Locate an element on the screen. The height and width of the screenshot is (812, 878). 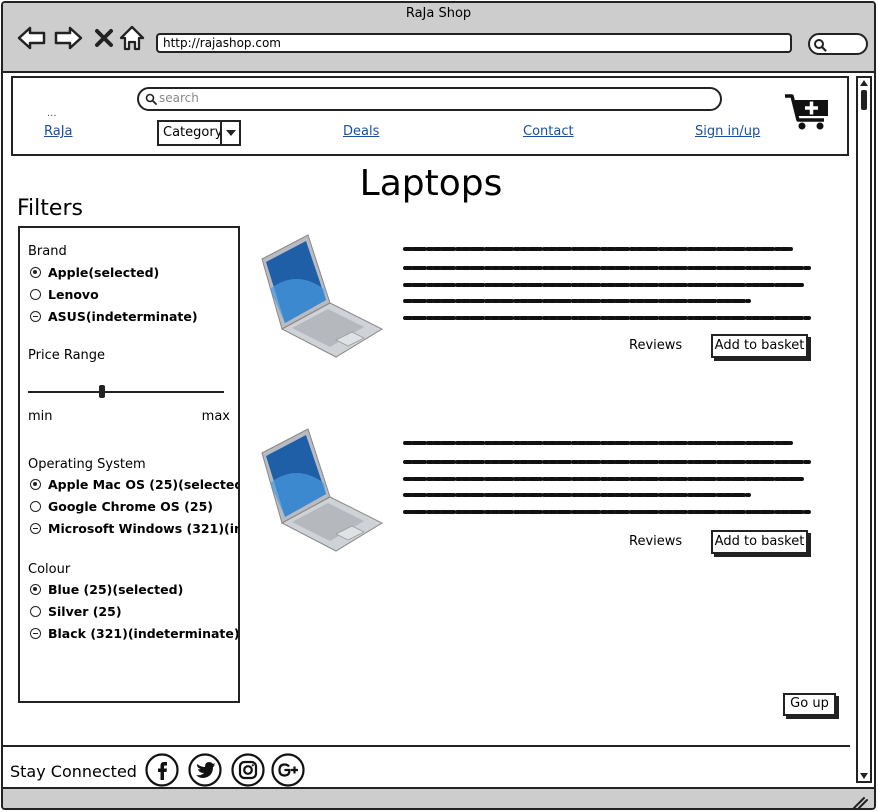
price-max-label: max is located at coordinates (215, 416).